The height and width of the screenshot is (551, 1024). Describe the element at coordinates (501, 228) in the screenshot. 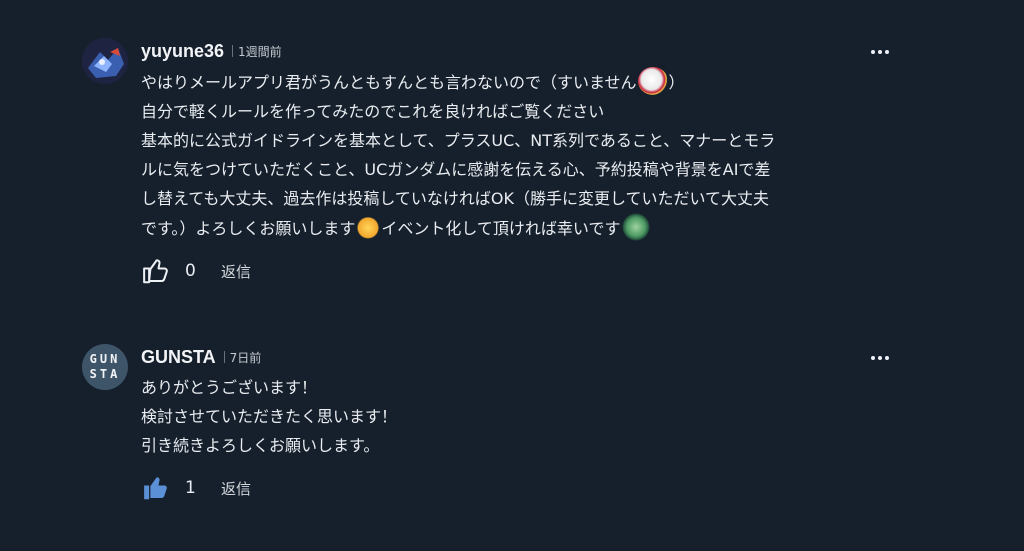

I see `comment-line-text: イベント化して頂ければ幸いです` at that location.